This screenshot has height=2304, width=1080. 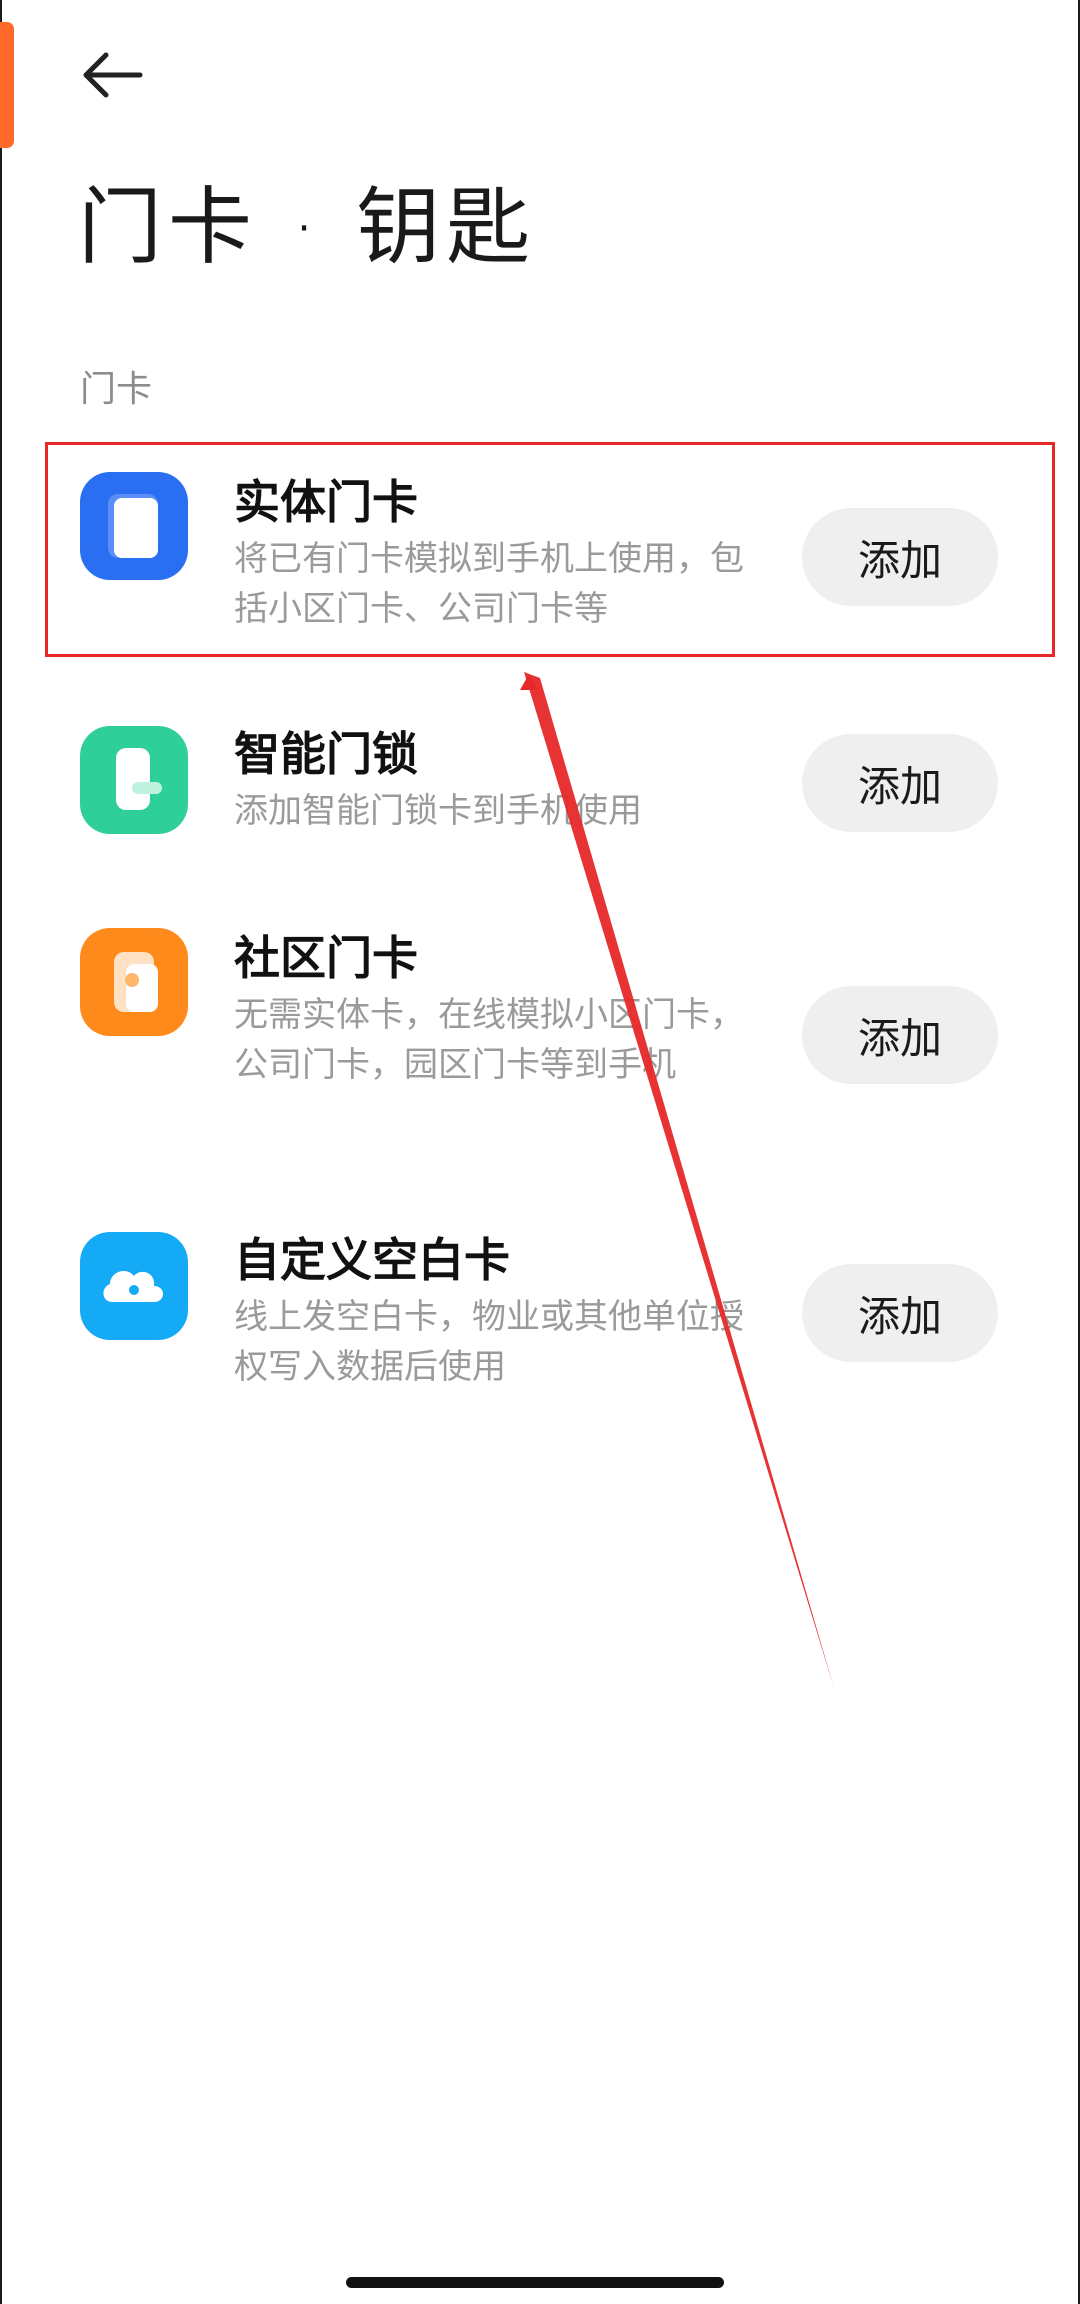 I want to click on annotation-arrow, so click(x=679, y=1180).